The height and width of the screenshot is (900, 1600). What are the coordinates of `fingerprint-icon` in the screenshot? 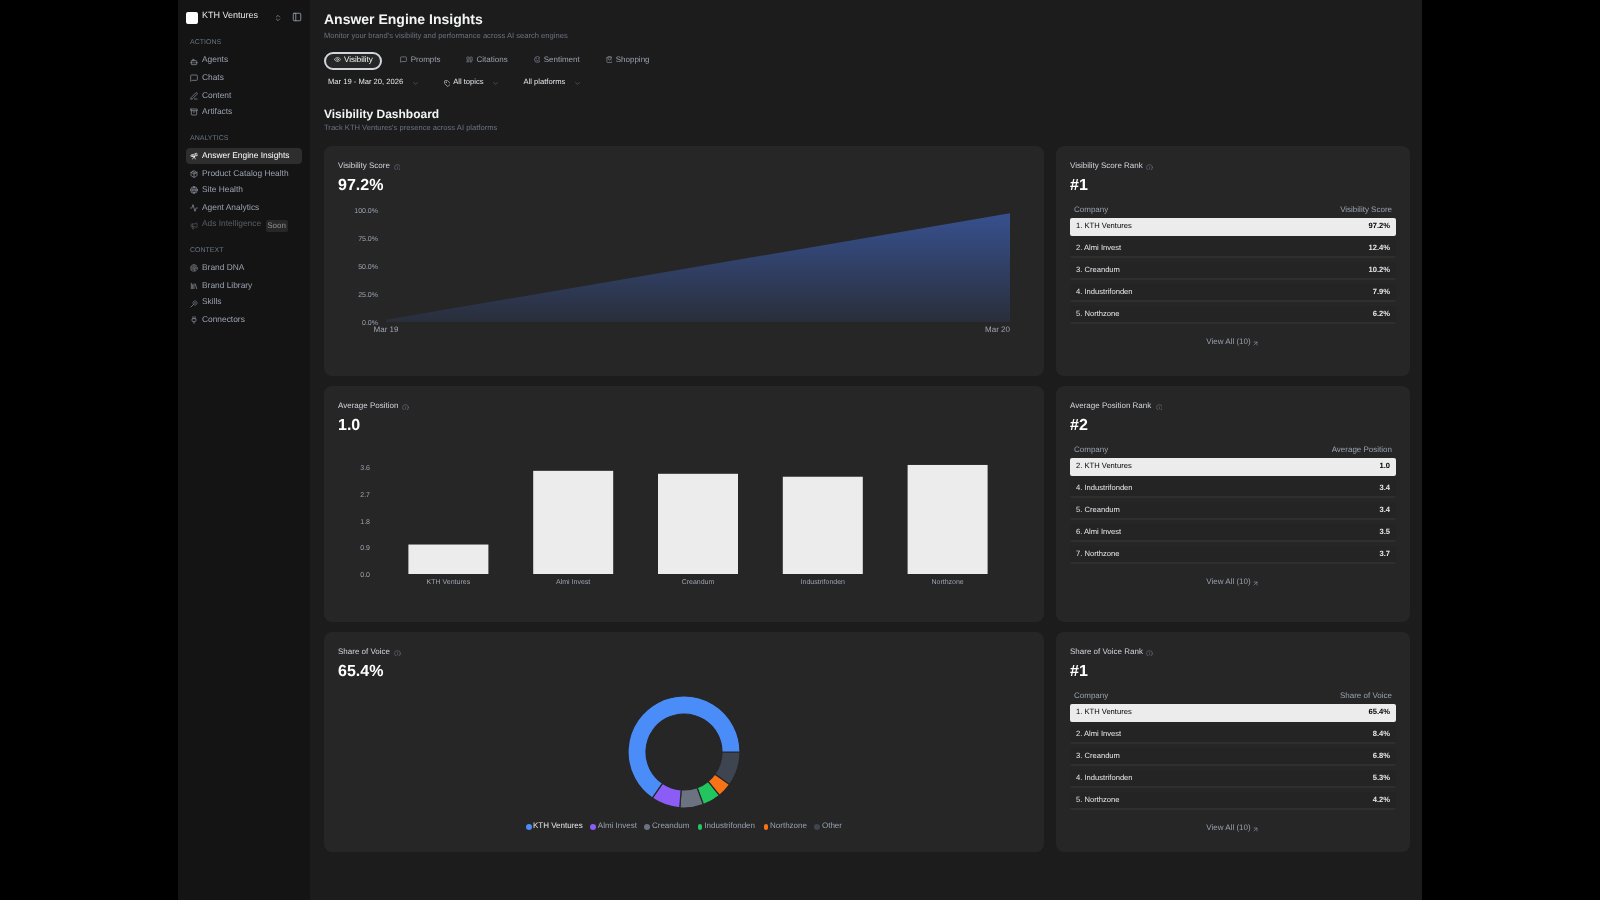 It's located at (194, 268).